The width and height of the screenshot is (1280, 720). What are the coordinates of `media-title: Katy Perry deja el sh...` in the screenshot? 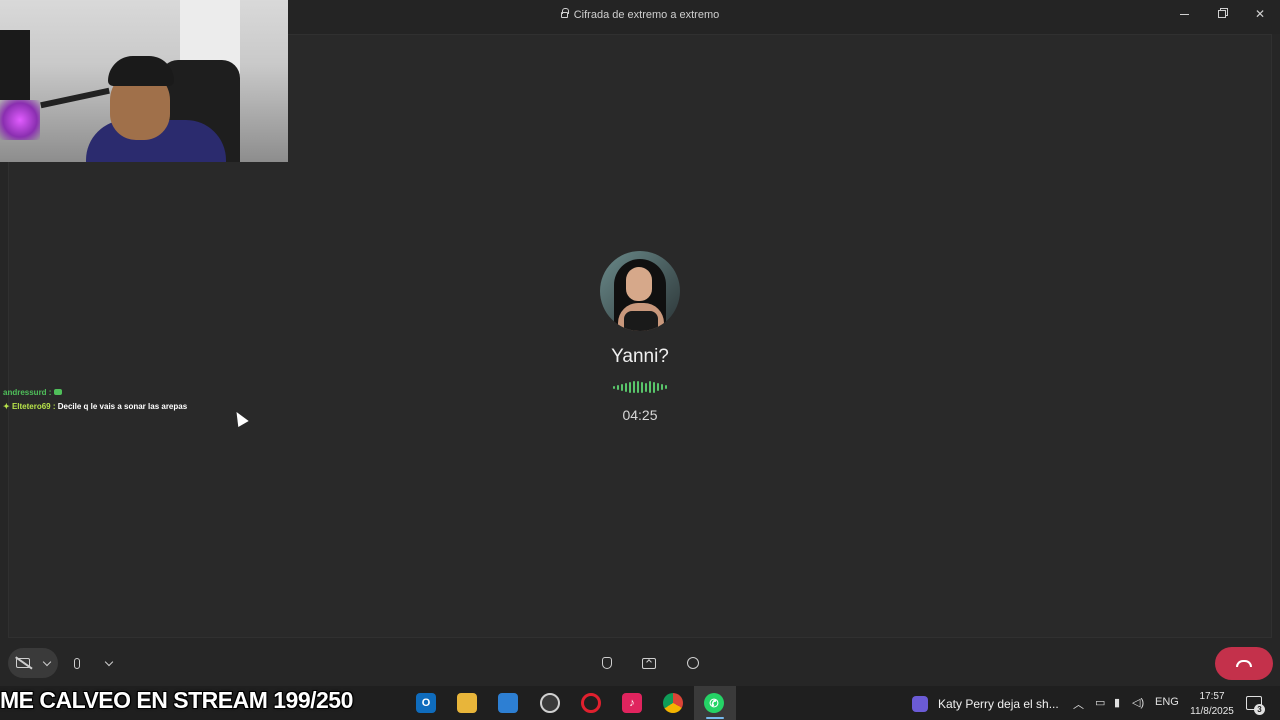 It's located at (998, 704).